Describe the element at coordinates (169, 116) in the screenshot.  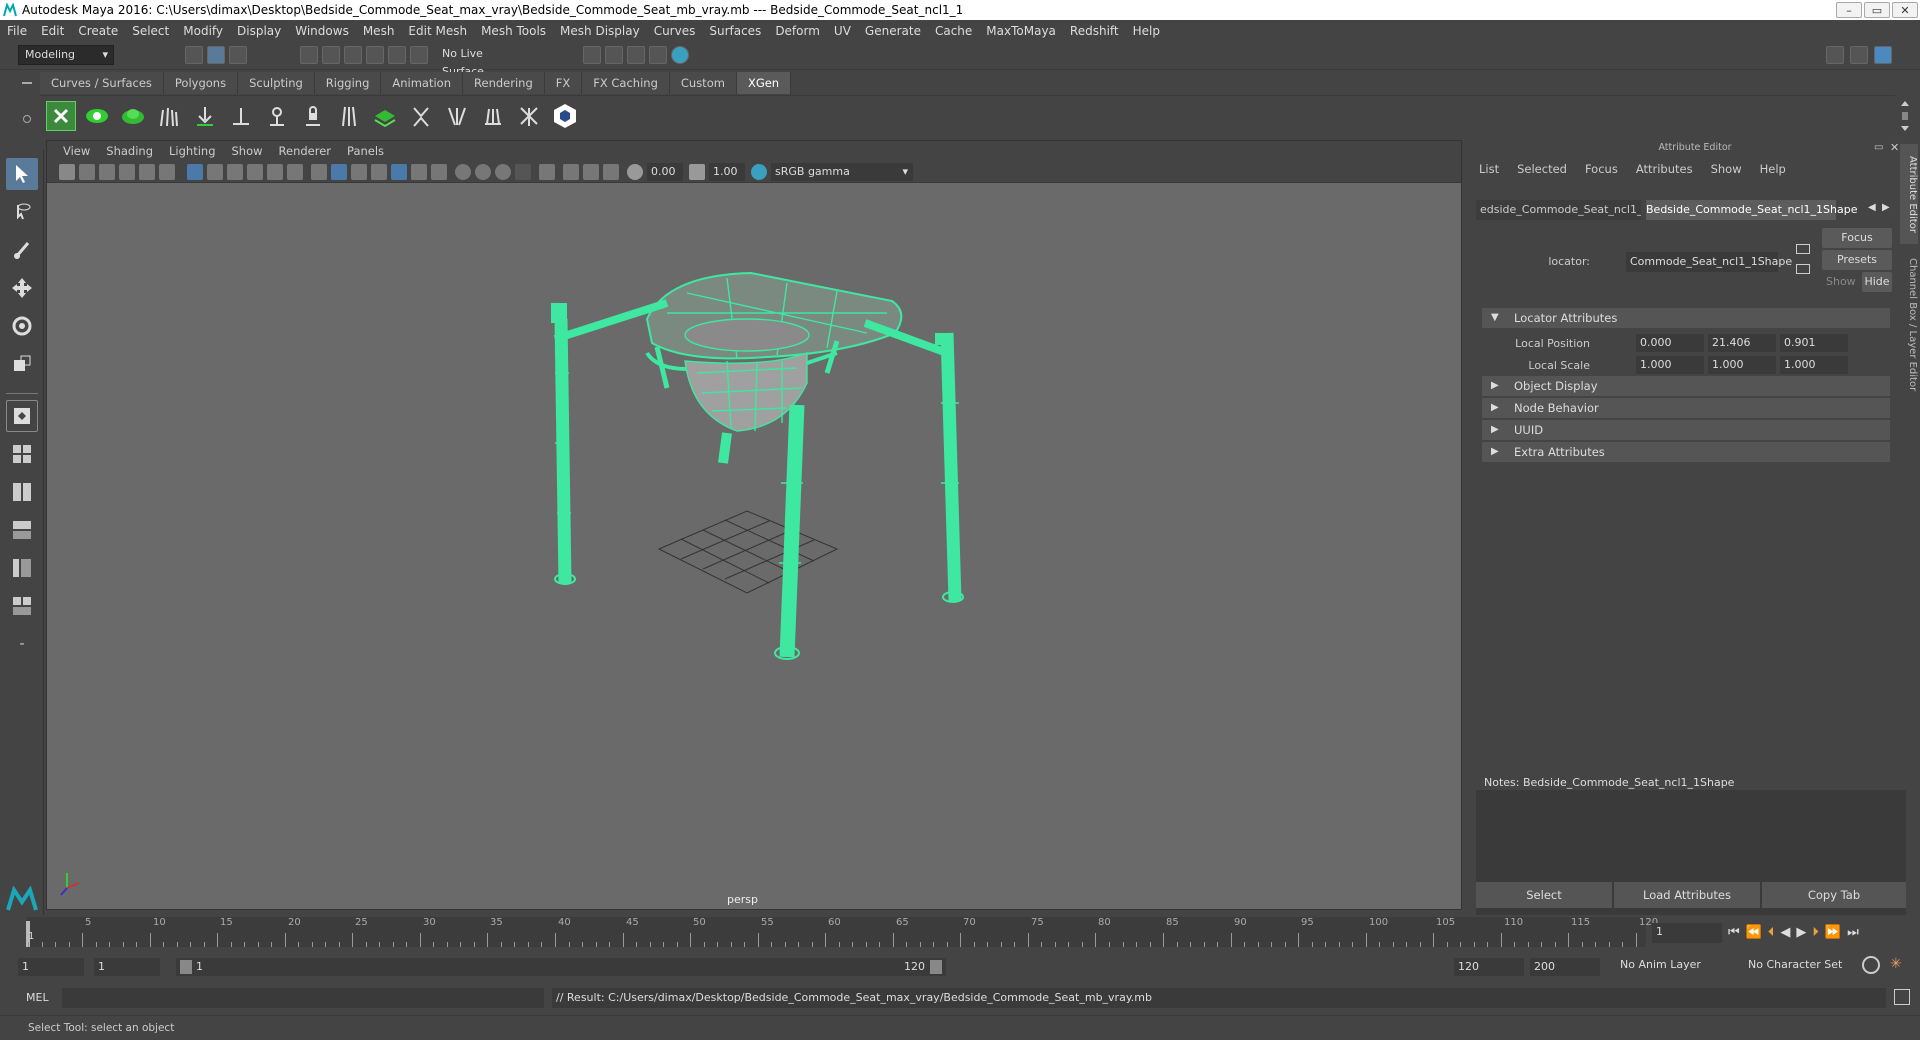
I see `xgen-grass-icon` at that location.